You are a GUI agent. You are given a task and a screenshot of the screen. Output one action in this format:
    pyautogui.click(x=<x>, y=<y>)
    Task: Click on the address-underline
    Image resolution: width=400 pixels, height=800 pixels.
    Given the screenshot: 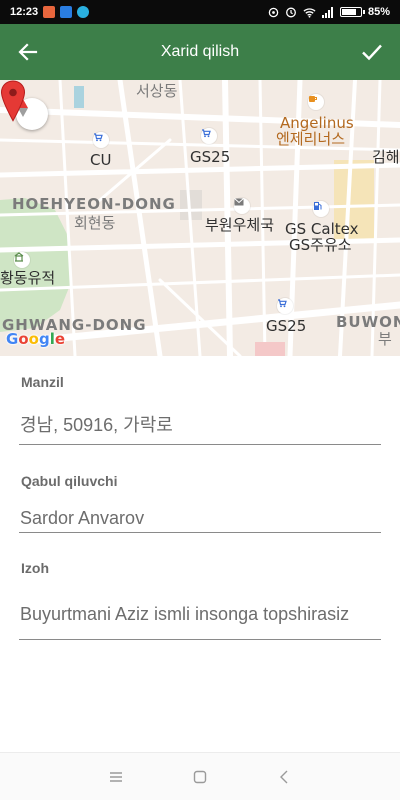 What is the action you would take?
    pyautogui.click(x=200, y=444)
    